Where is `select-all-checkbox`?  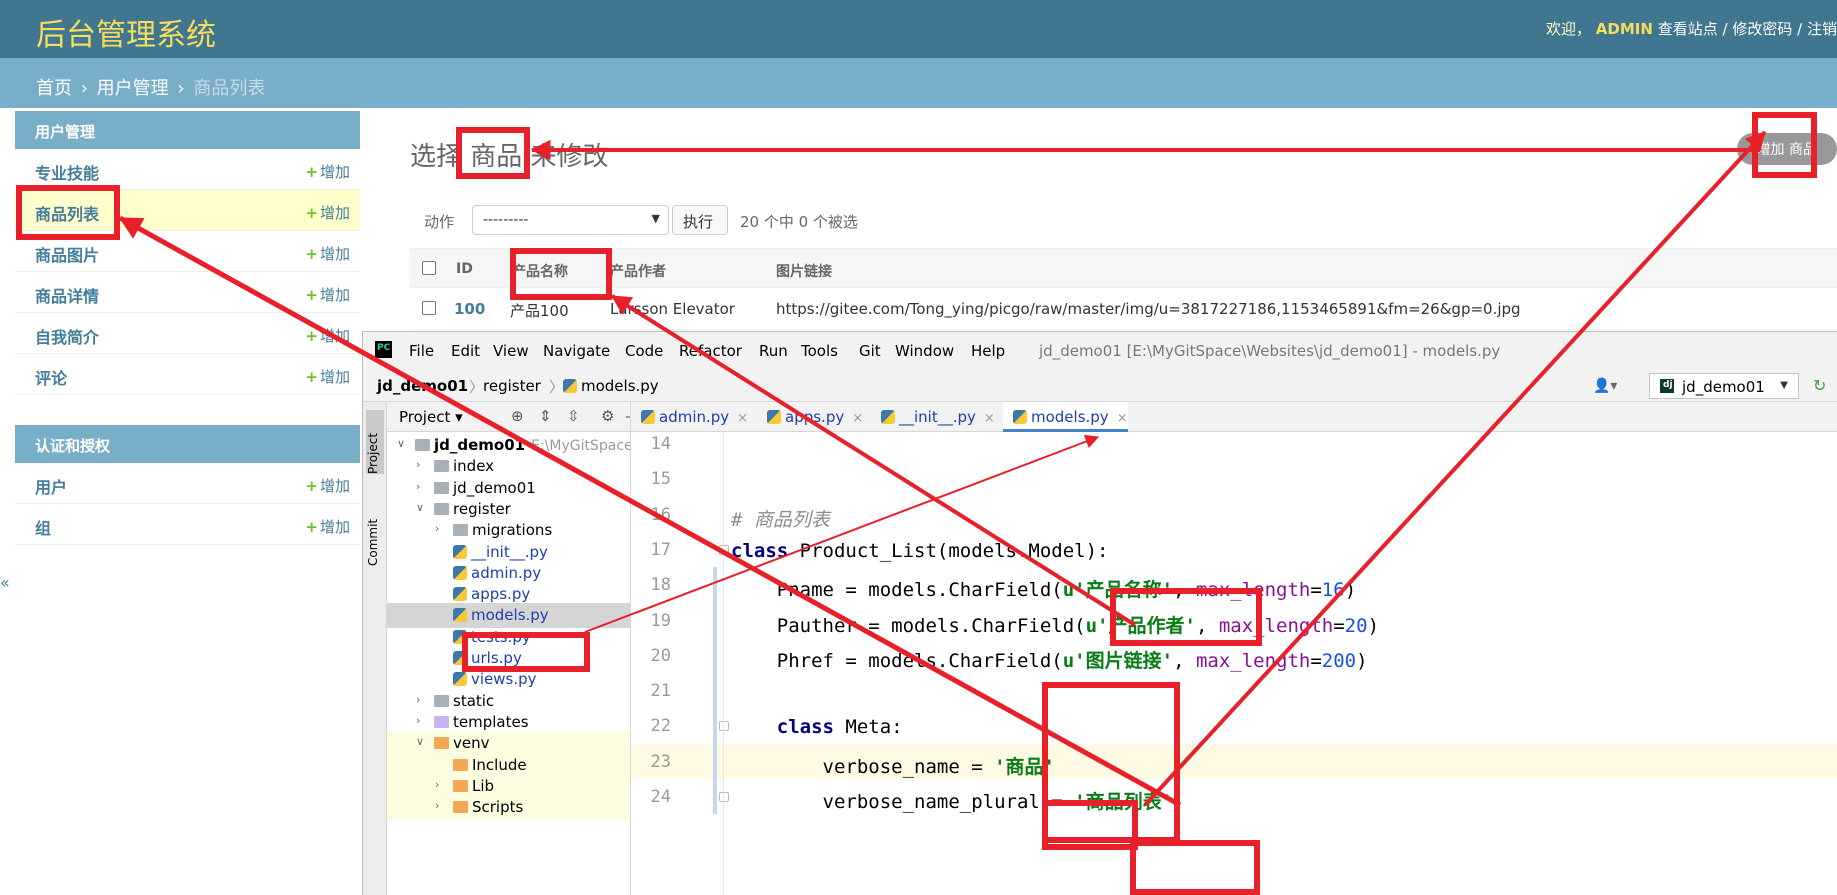 select-all-checkbox is located at coordinates (429, 268).